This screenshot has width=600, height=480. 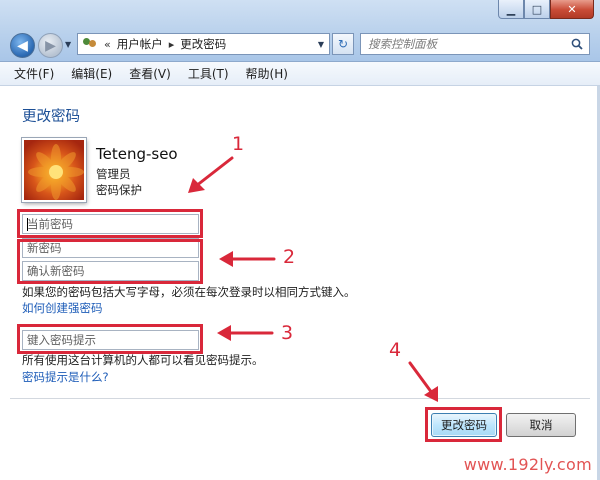 I want to click on recent-pages-dropdown: ▼, so click(x=68, y=44).